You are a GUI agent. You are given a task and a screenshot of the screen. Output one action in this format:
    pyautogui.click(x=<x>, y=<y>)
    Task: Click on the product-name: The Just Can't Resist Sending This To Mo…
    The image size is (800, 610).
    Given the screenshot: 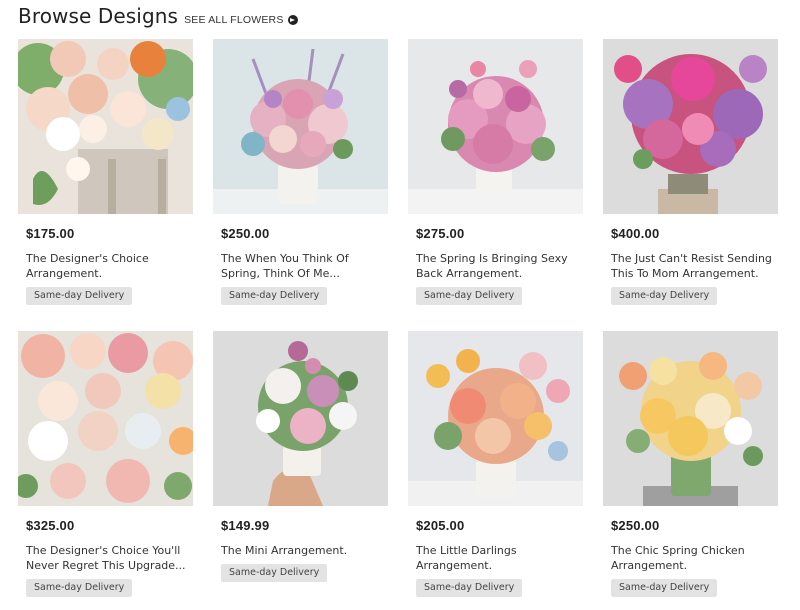 What is the action you would take?
    pyautogui.click(x=692, y=266)
    